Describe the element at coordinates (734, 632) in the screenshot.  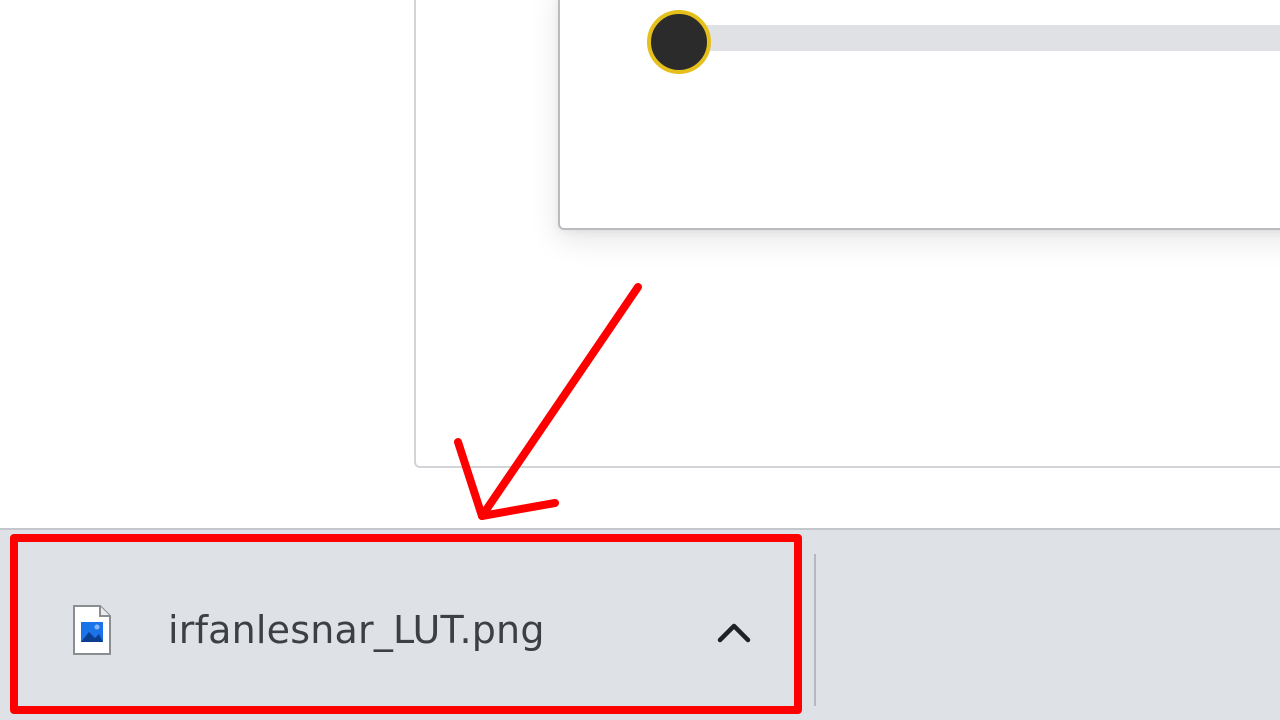
I see `chevron-up-icon` at that location.